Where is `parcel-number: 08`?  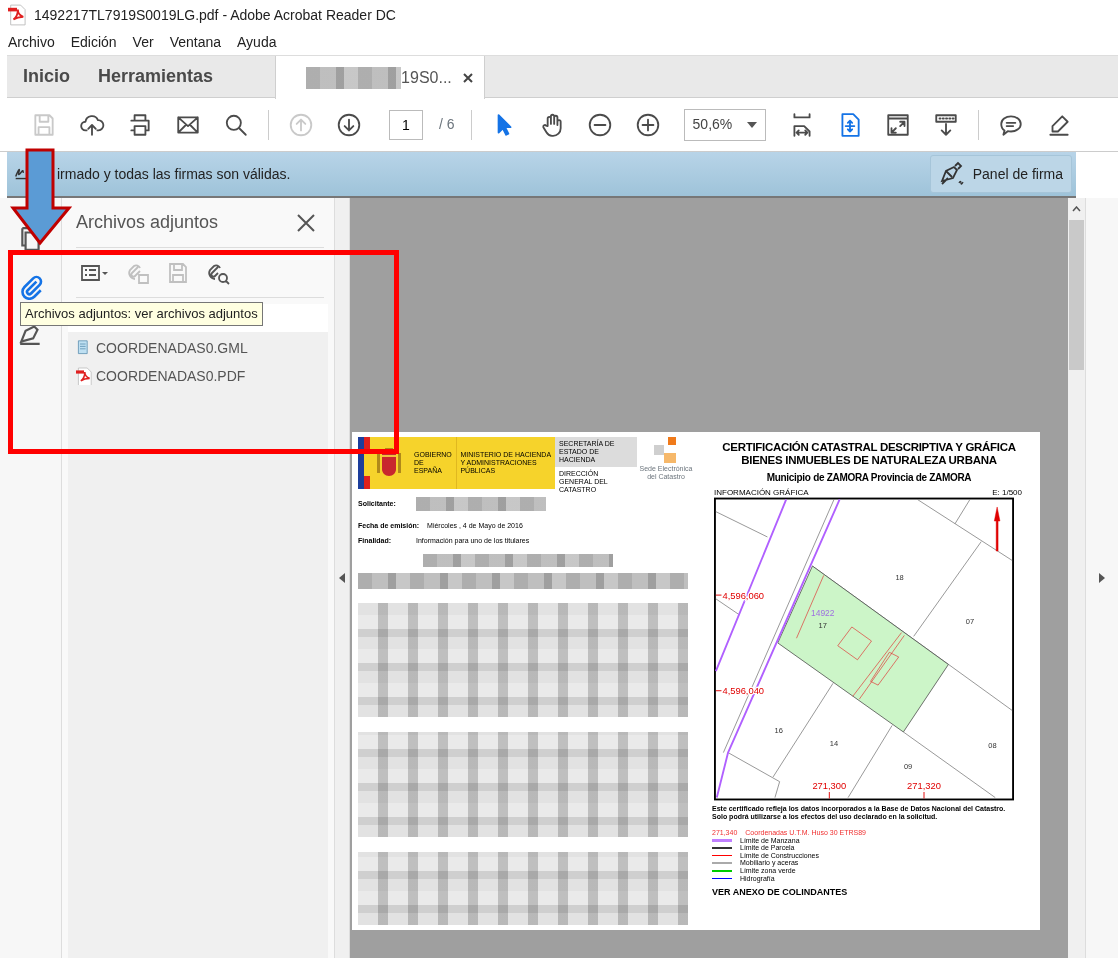 parcel-number: 08 is located at coordinates (992, 745).